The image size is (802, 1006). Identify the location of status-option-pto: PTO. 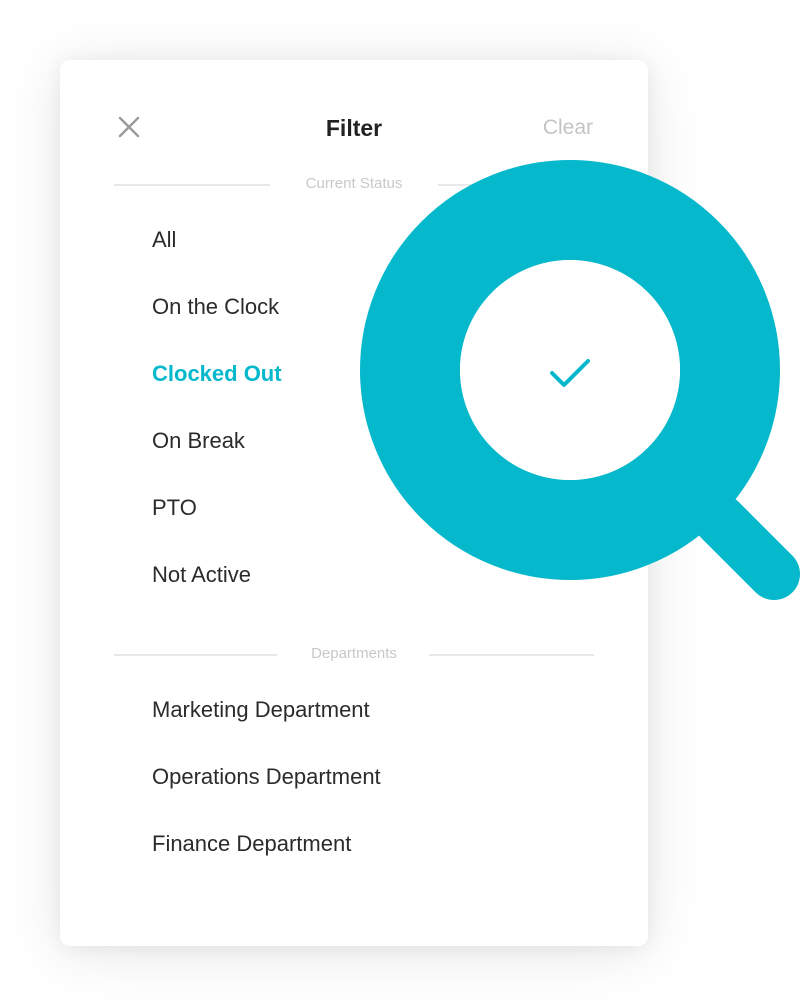
(174, 508).